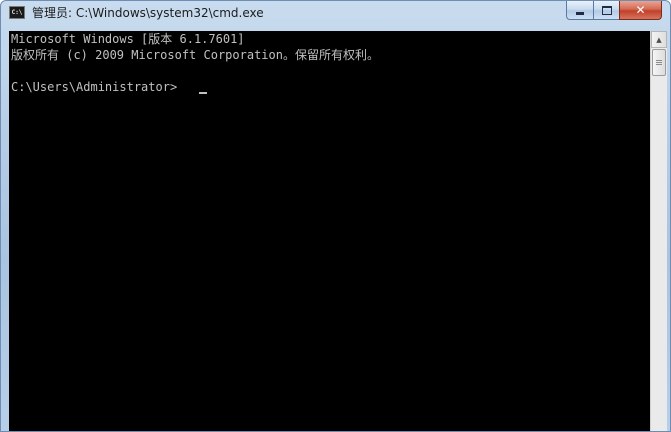  I want to click on scroll-up-button: ▲, so click(659, 39).